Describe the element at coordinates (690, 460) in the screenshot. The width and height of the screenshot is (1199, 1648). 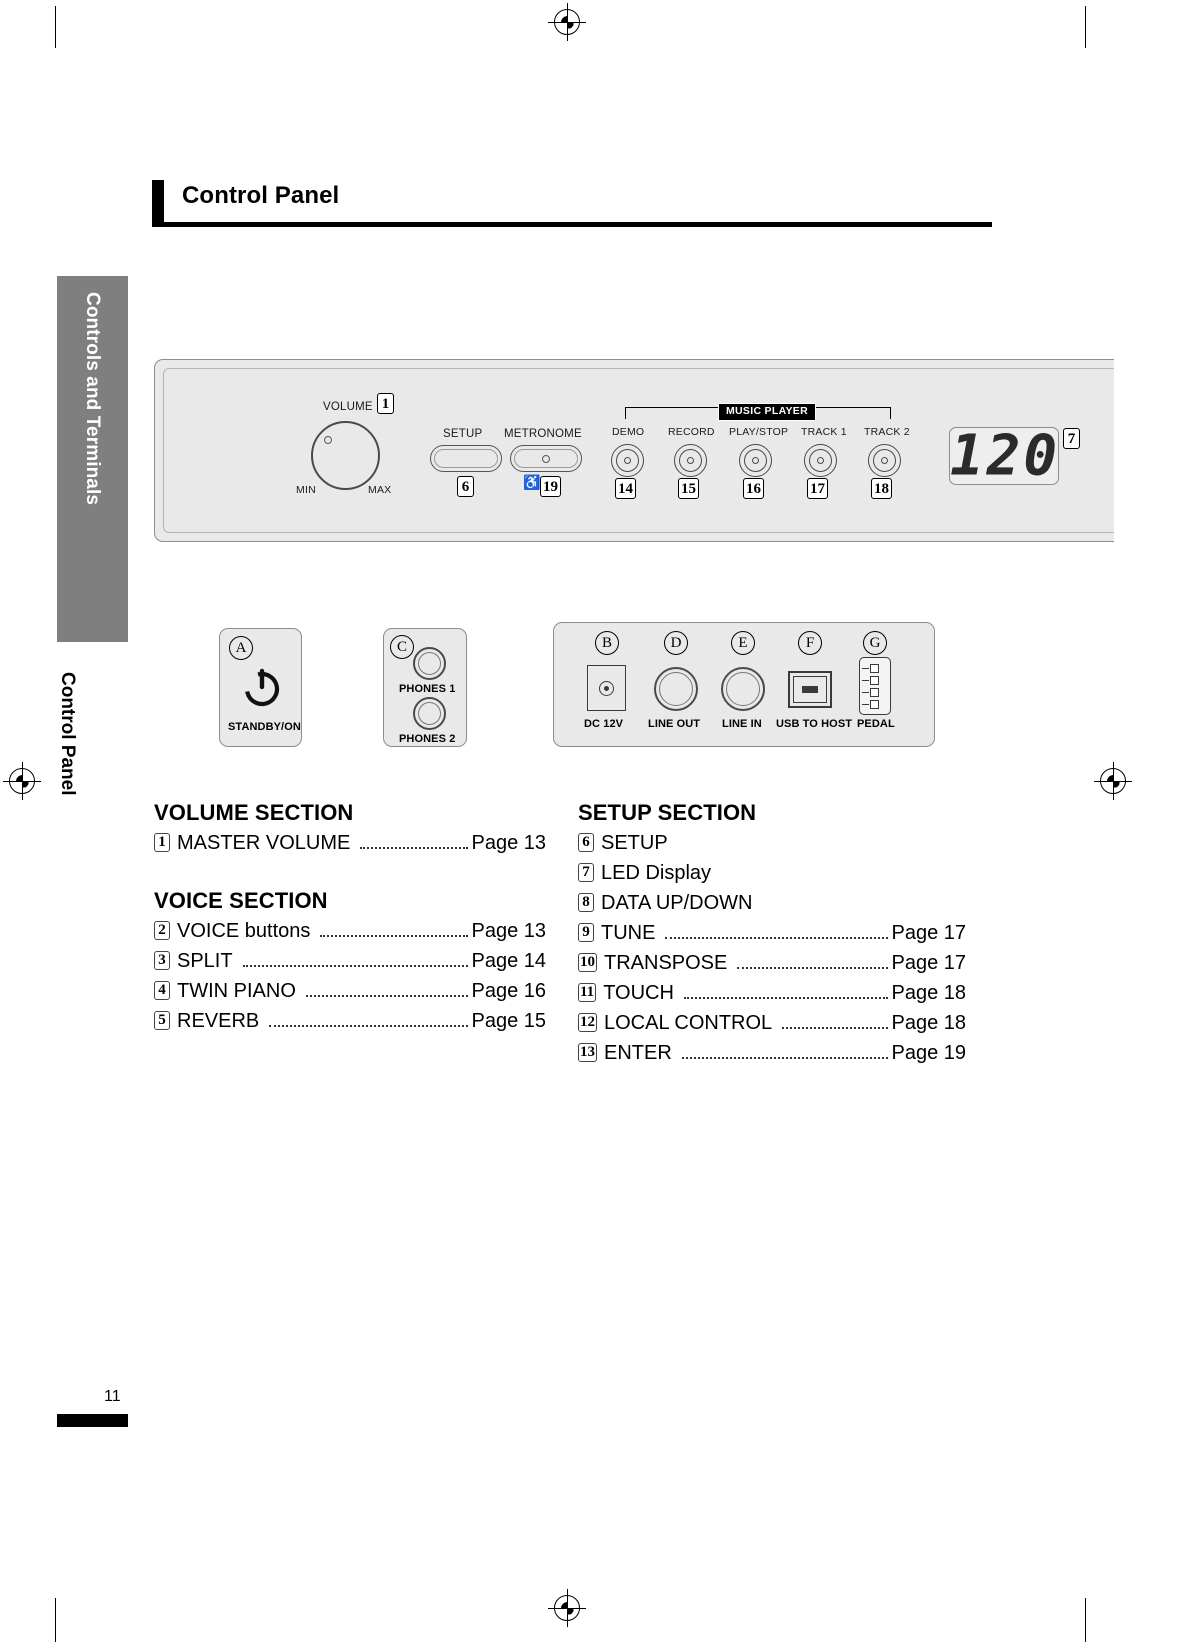
I see `record-button` at that location.